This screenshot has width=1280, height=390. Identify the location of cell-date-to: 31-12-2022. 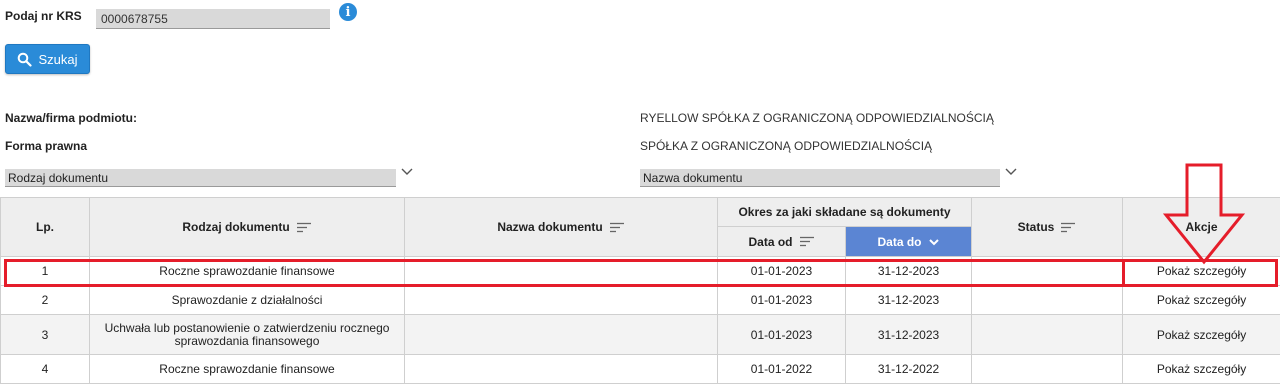
(908, 369).